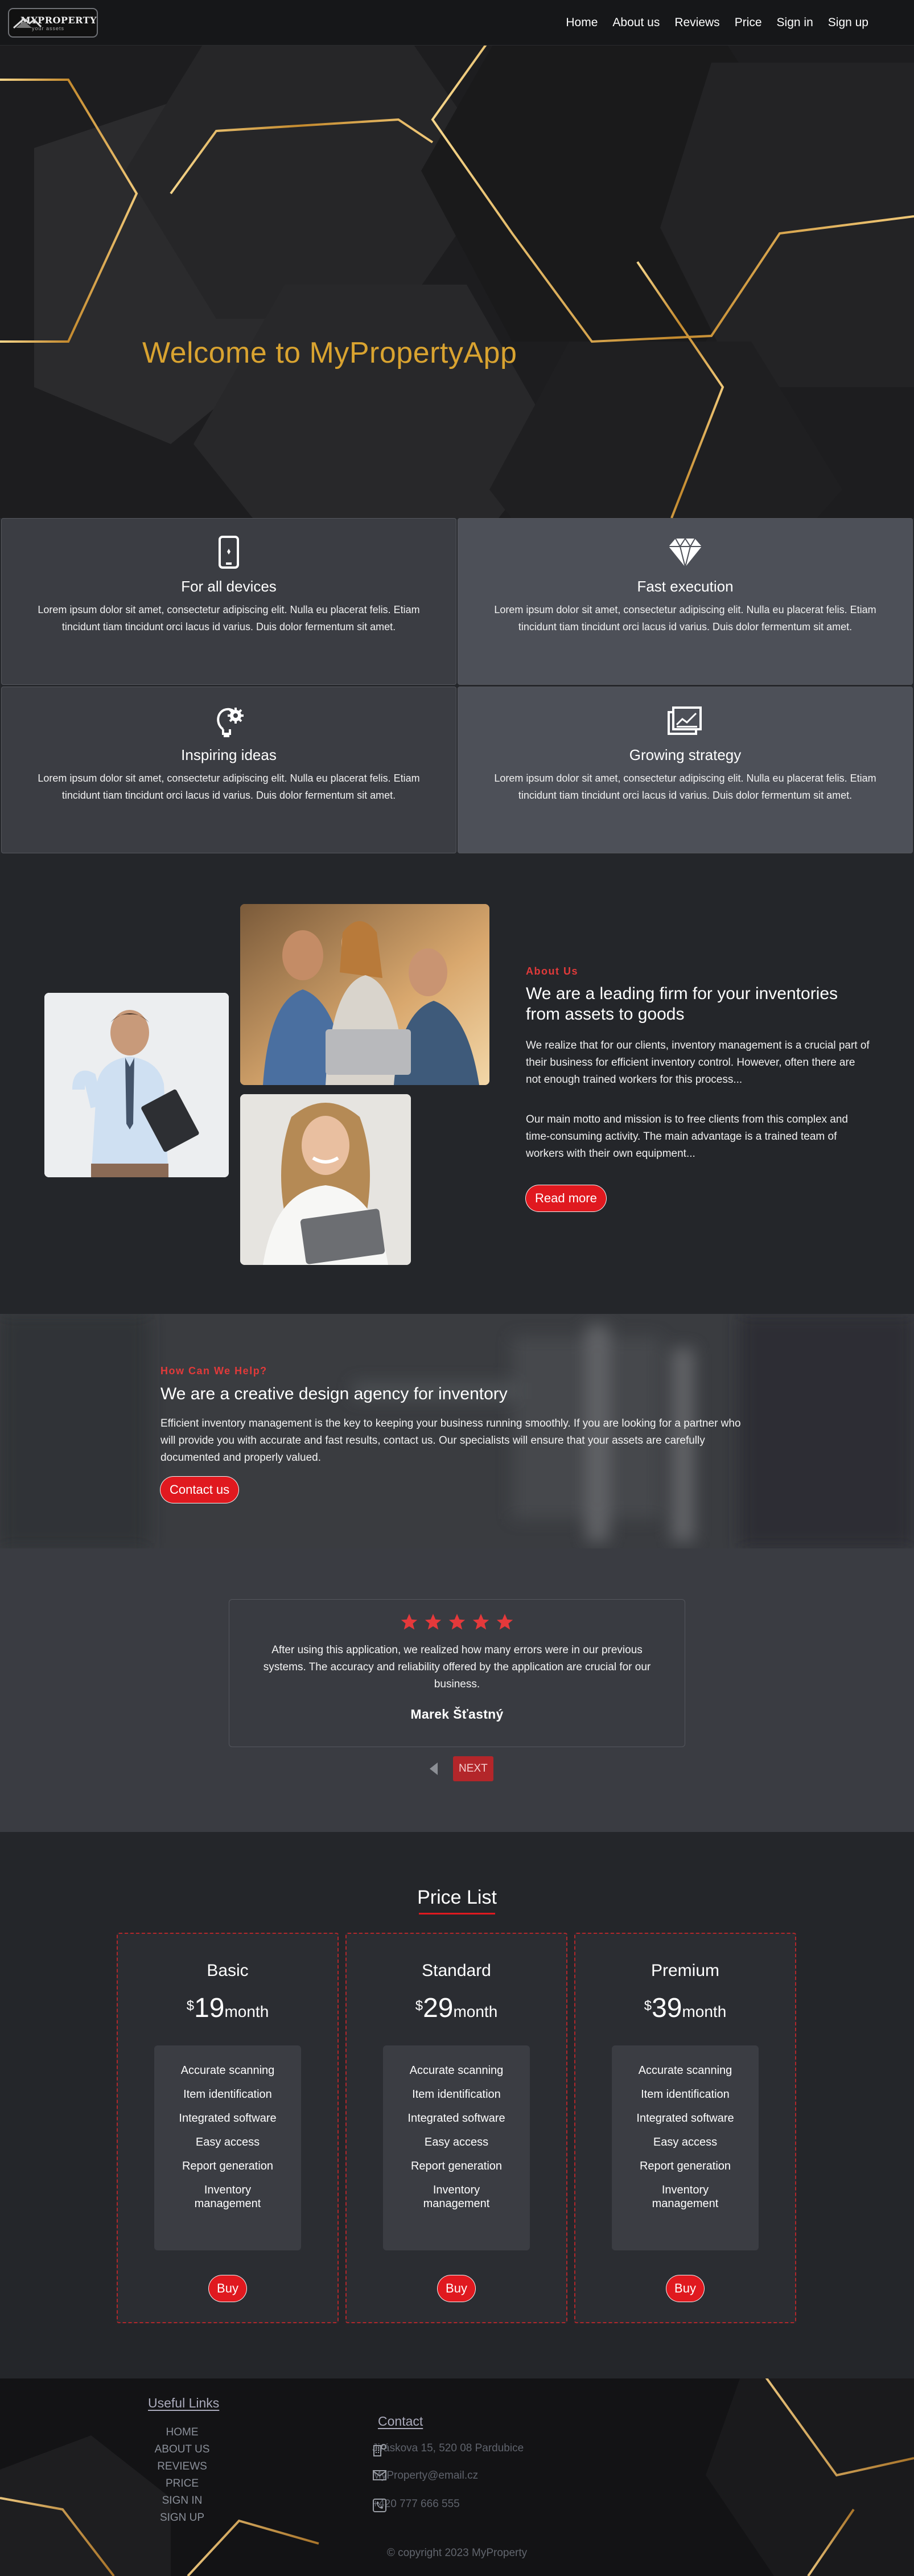 The height and width of the screenshot is (2576, 914). I want to click on feature-title: For all devices, so click(229, 586).